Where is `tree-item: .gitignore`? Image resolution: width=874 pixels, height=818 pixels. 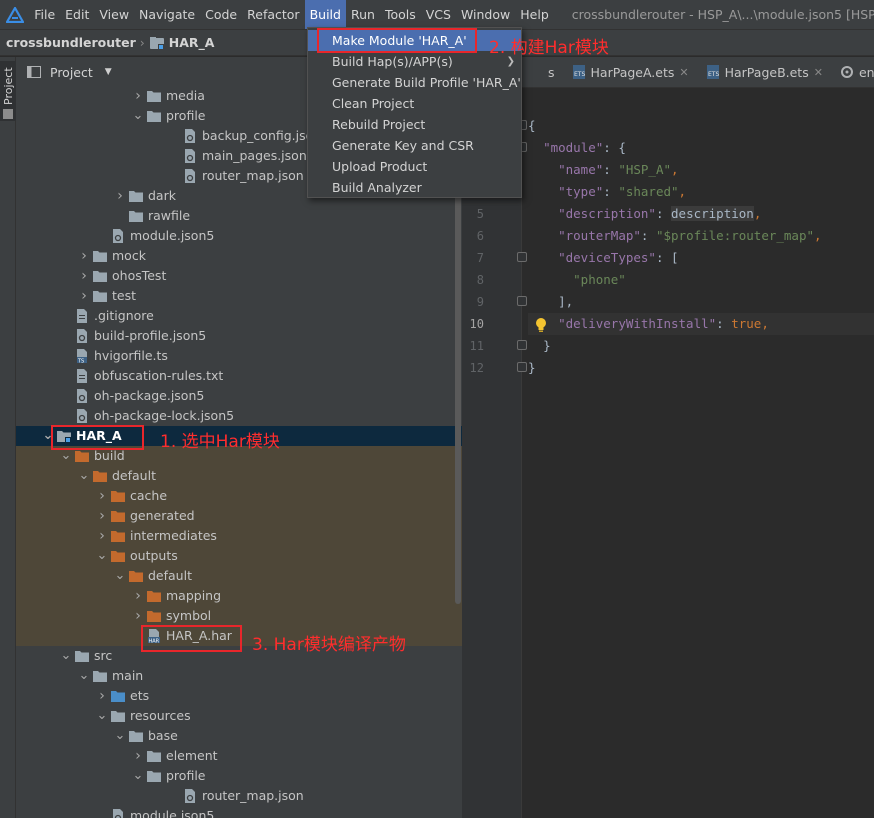 tree-item: .gitignore is located at coordinates (239, 316).